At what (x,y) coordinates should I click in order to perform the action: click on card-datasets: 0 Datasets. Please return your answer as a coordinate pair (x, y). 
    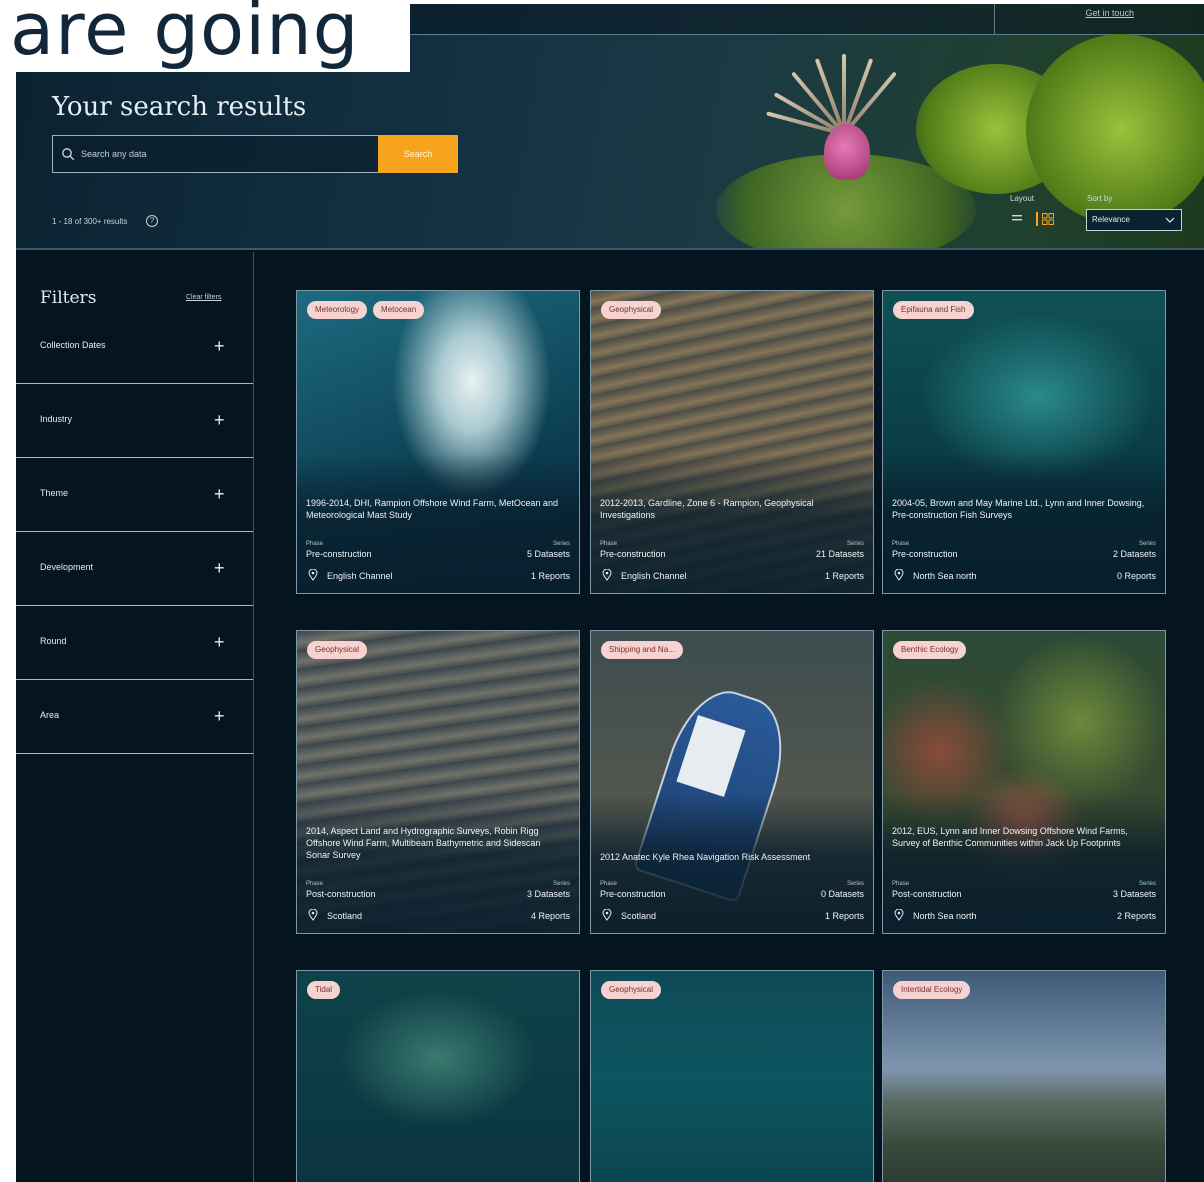
    Looking at the image, I should click on (842, 894).